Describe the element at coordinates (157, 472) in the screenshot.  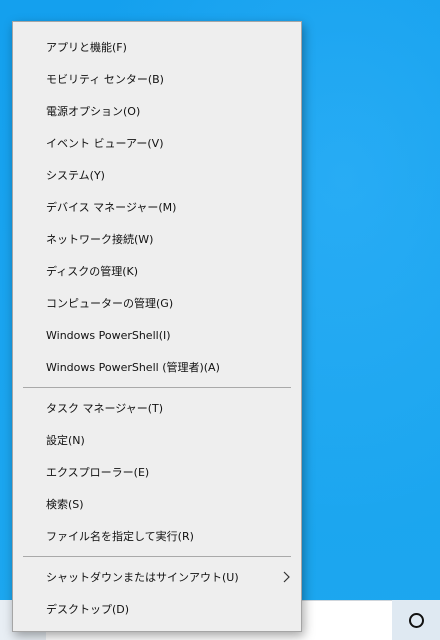
I see `menu-item-explorer: エクスプローラー(E)` at that location.